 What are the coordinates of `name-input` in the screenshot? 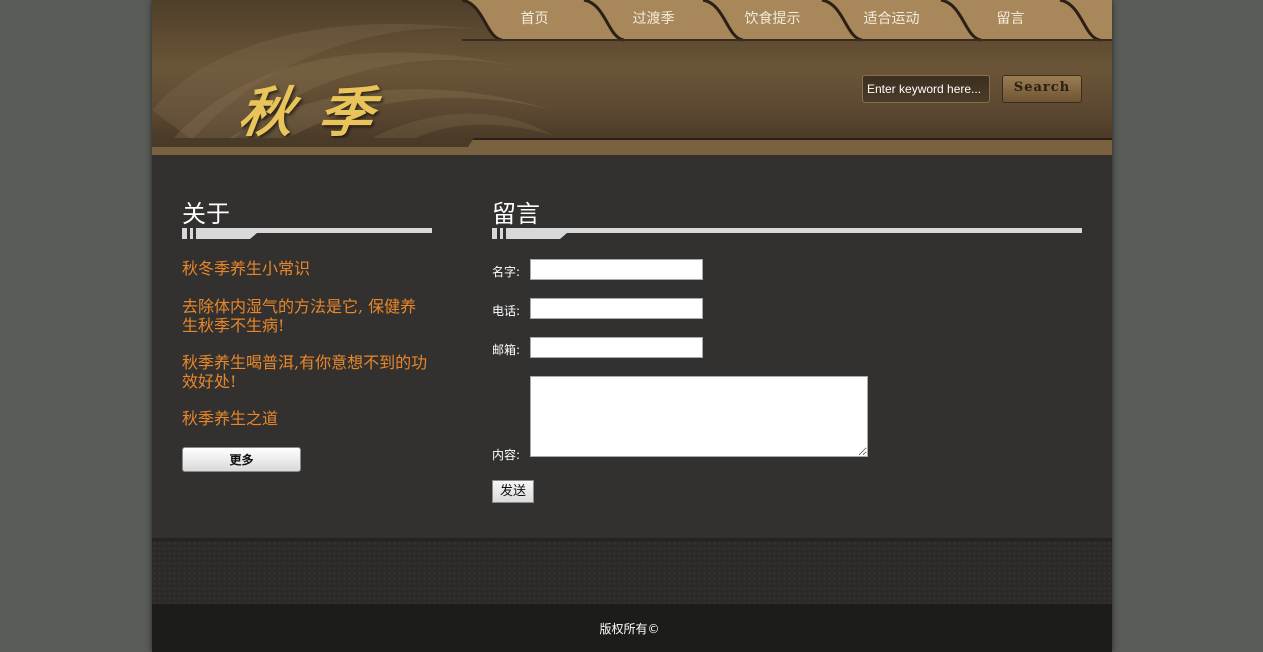 It's located at (616, 269).